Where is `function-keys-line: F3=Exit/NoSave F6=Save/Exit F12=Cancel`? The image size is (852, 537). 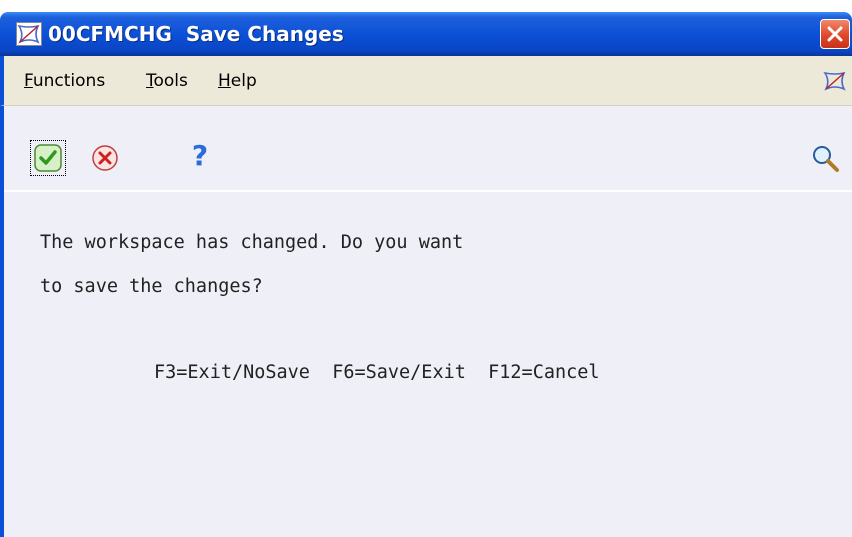
function-keys-line: F3=Exit/NoSave F6=Save/Exit F12=Cancel is located at coordinates (377, 372).